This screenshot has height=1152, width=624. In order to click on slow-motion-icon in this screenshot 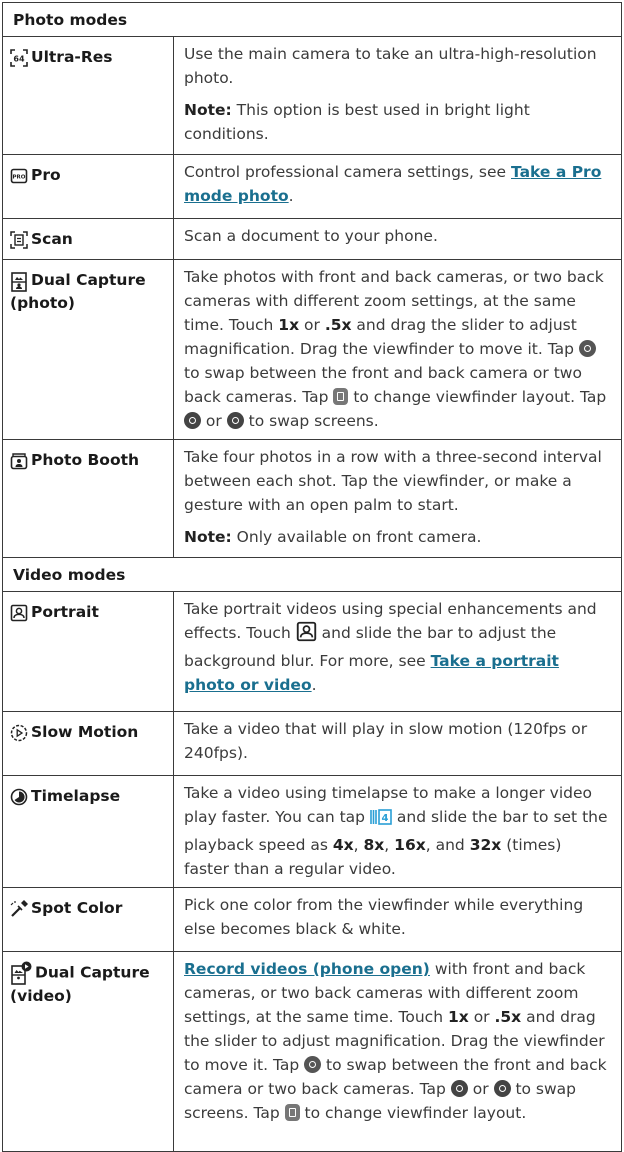, I will do `click(19, 733)`.